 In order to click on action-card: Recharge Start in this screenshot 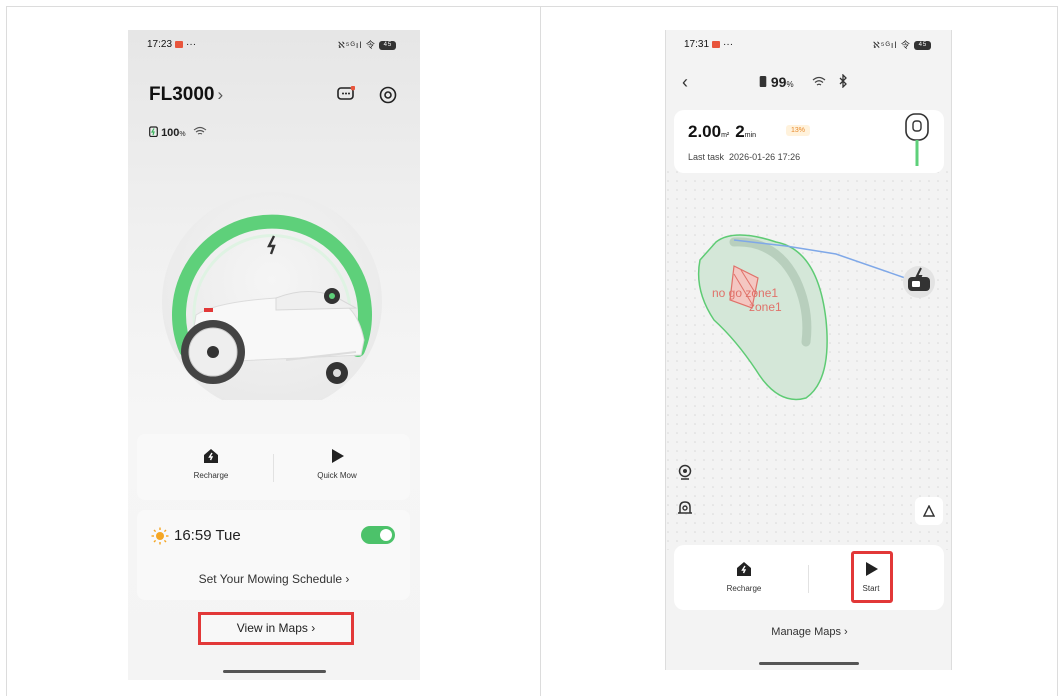, I will do `click(809, 577)`.